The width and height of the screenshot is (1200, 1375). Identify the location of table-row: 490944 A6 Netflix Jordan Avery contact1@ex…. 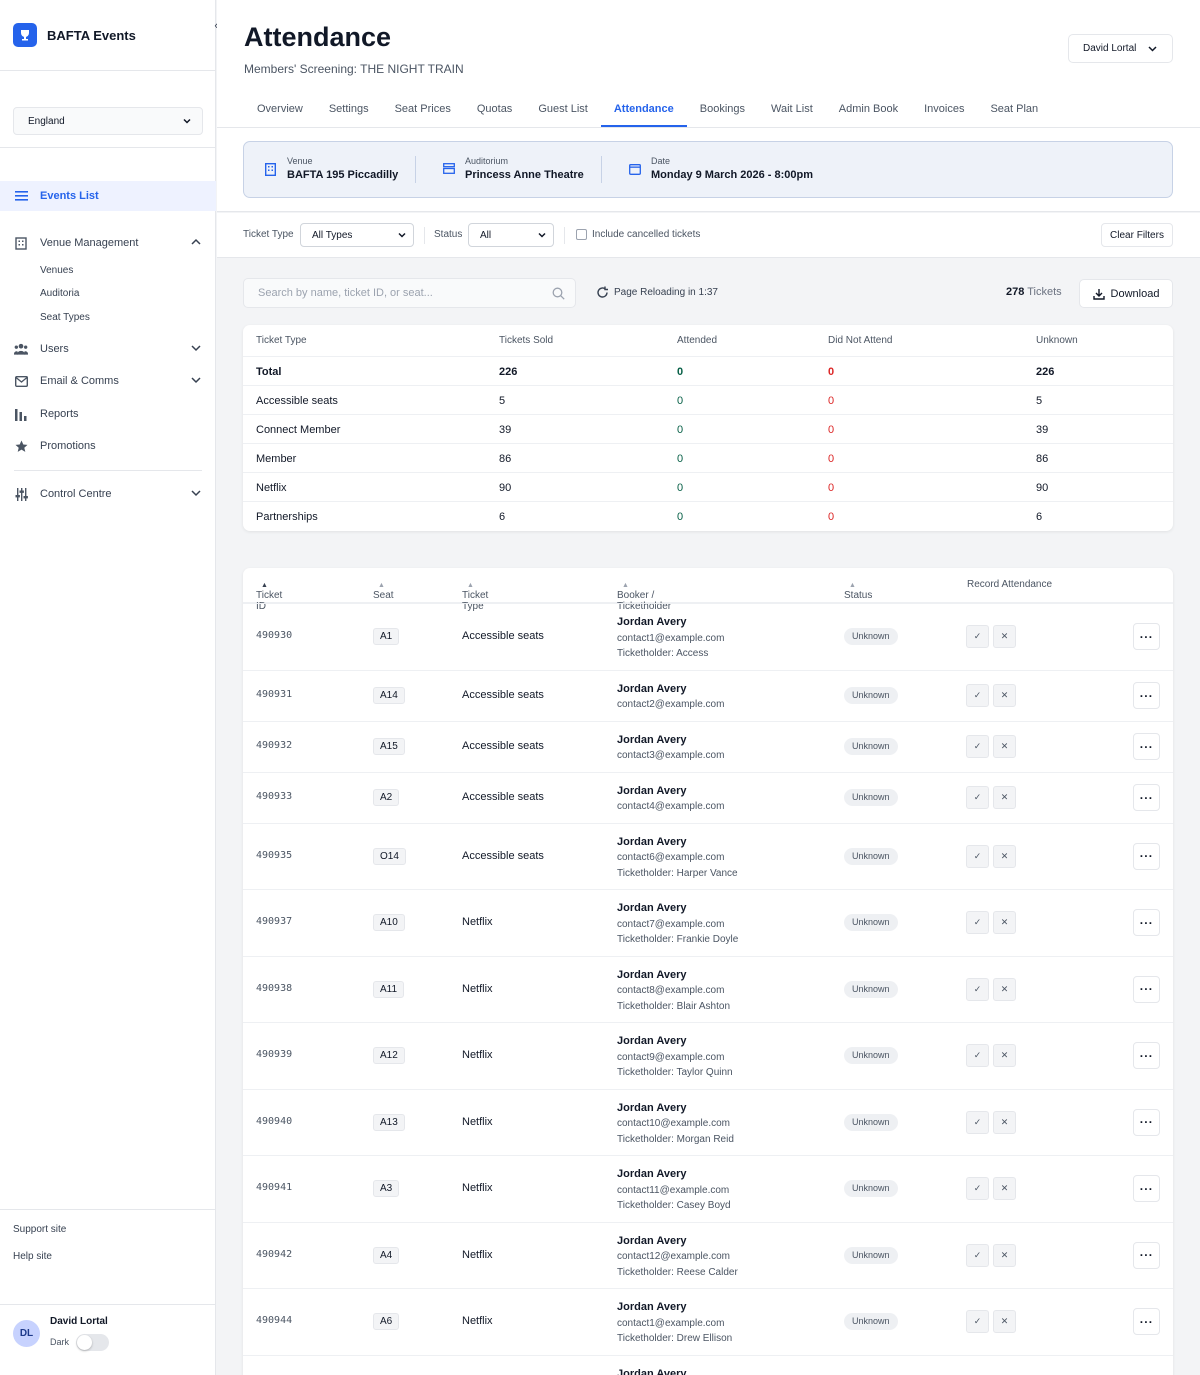
(708, 1321).